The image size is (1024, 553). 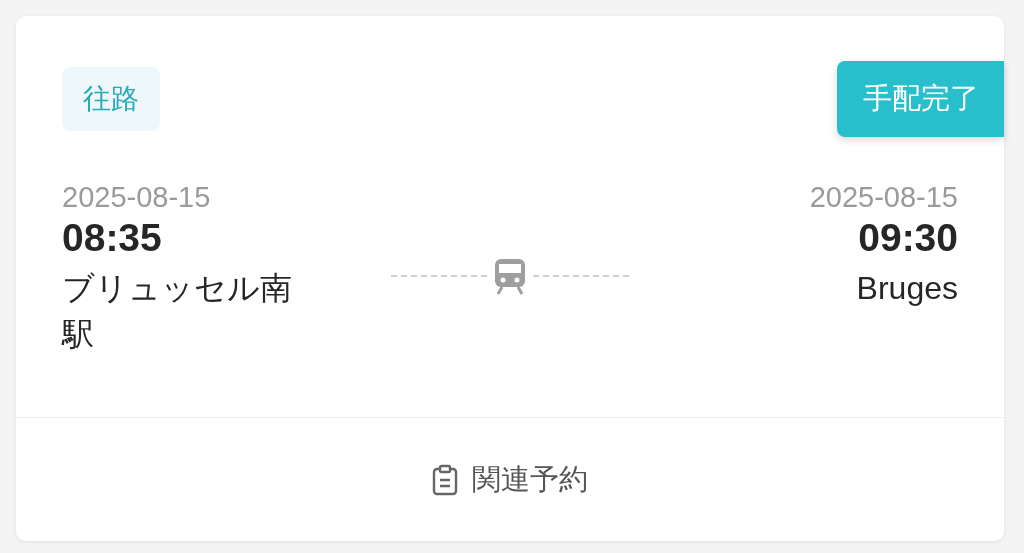 I want to click on status-badge: 手配完了, so click(x=920, y=99).